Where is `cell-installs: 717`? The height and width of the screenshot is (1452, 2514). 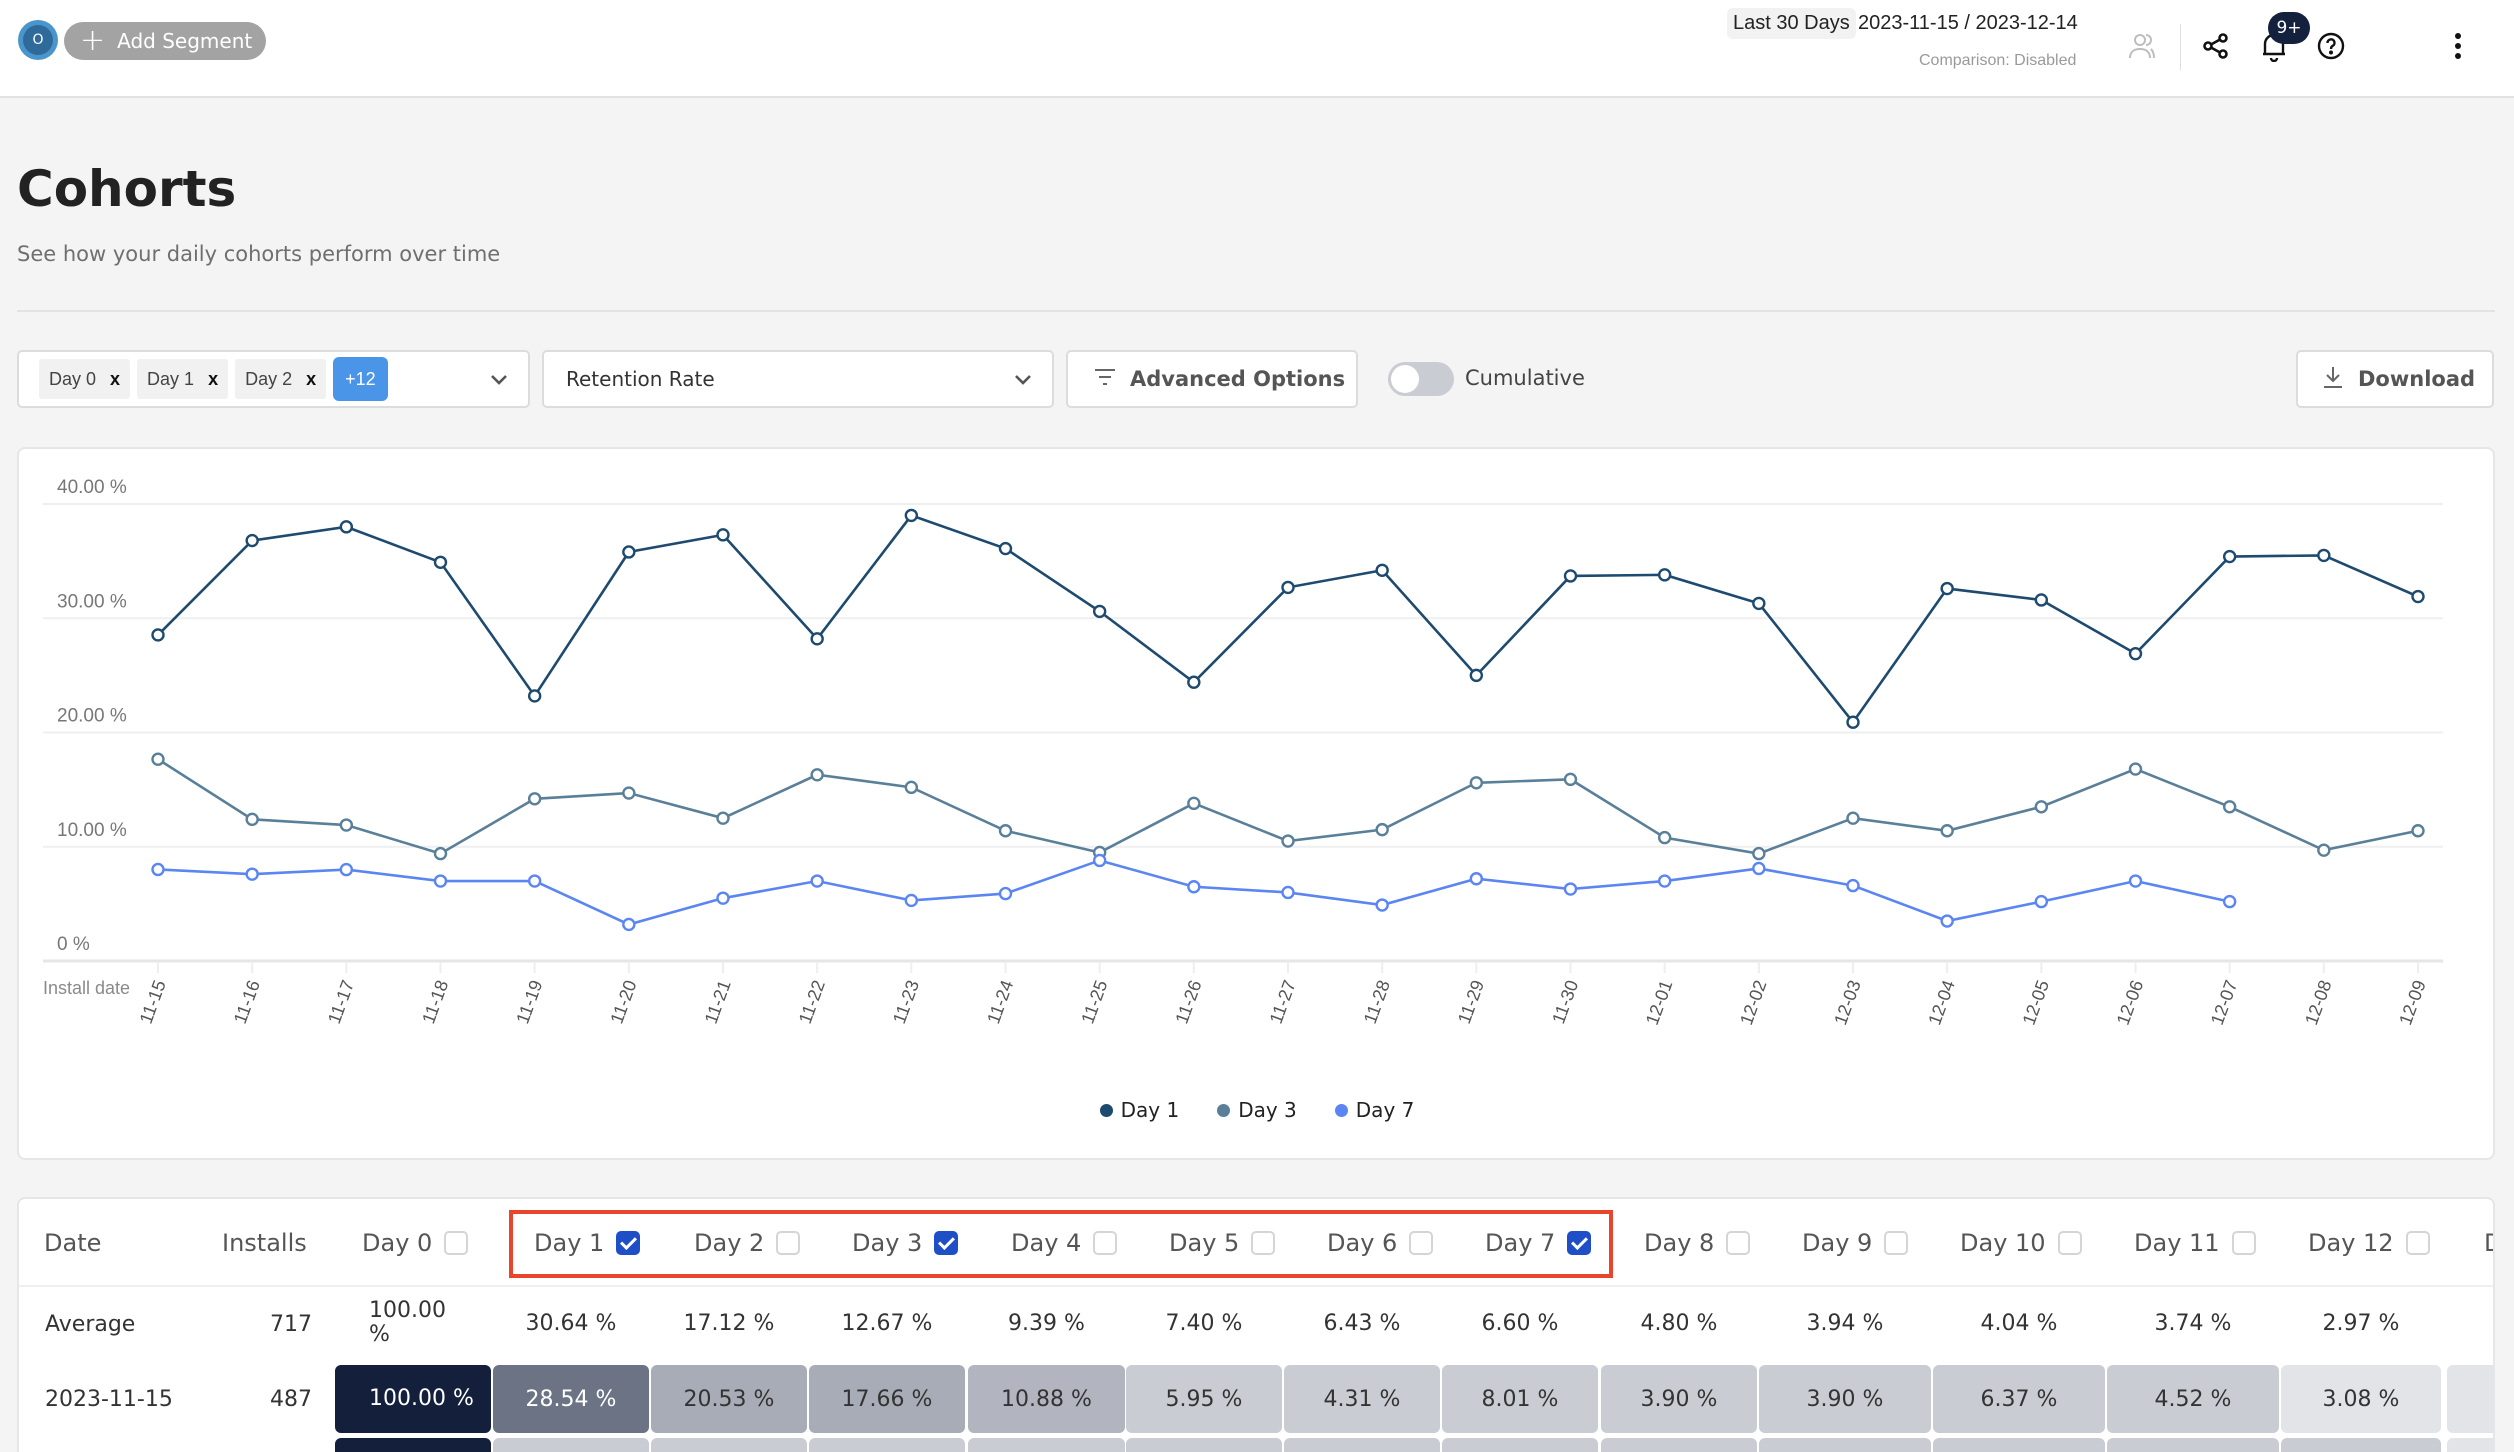 cell-installs: 717 is located at coordinates (291, 1324).